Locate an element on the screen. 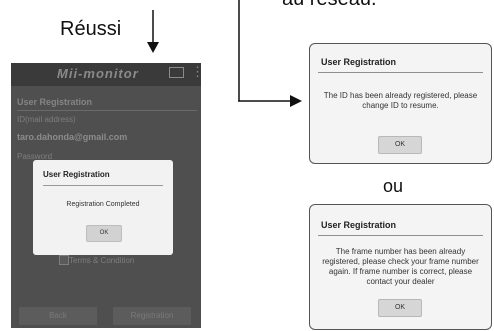  dialog-message: Registration Completed is located at coordinates (103, 204).